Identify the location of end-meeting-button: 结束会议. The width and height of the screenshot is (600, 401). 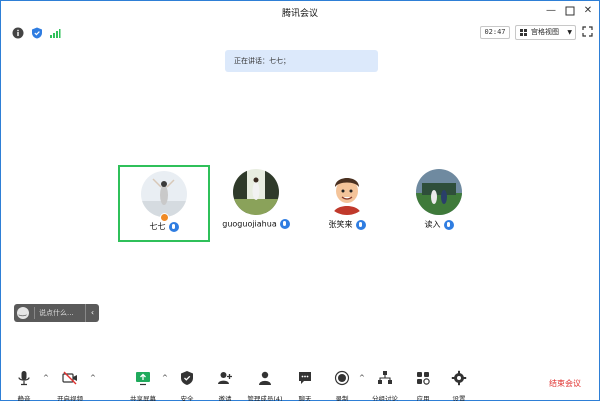
(565, 383).